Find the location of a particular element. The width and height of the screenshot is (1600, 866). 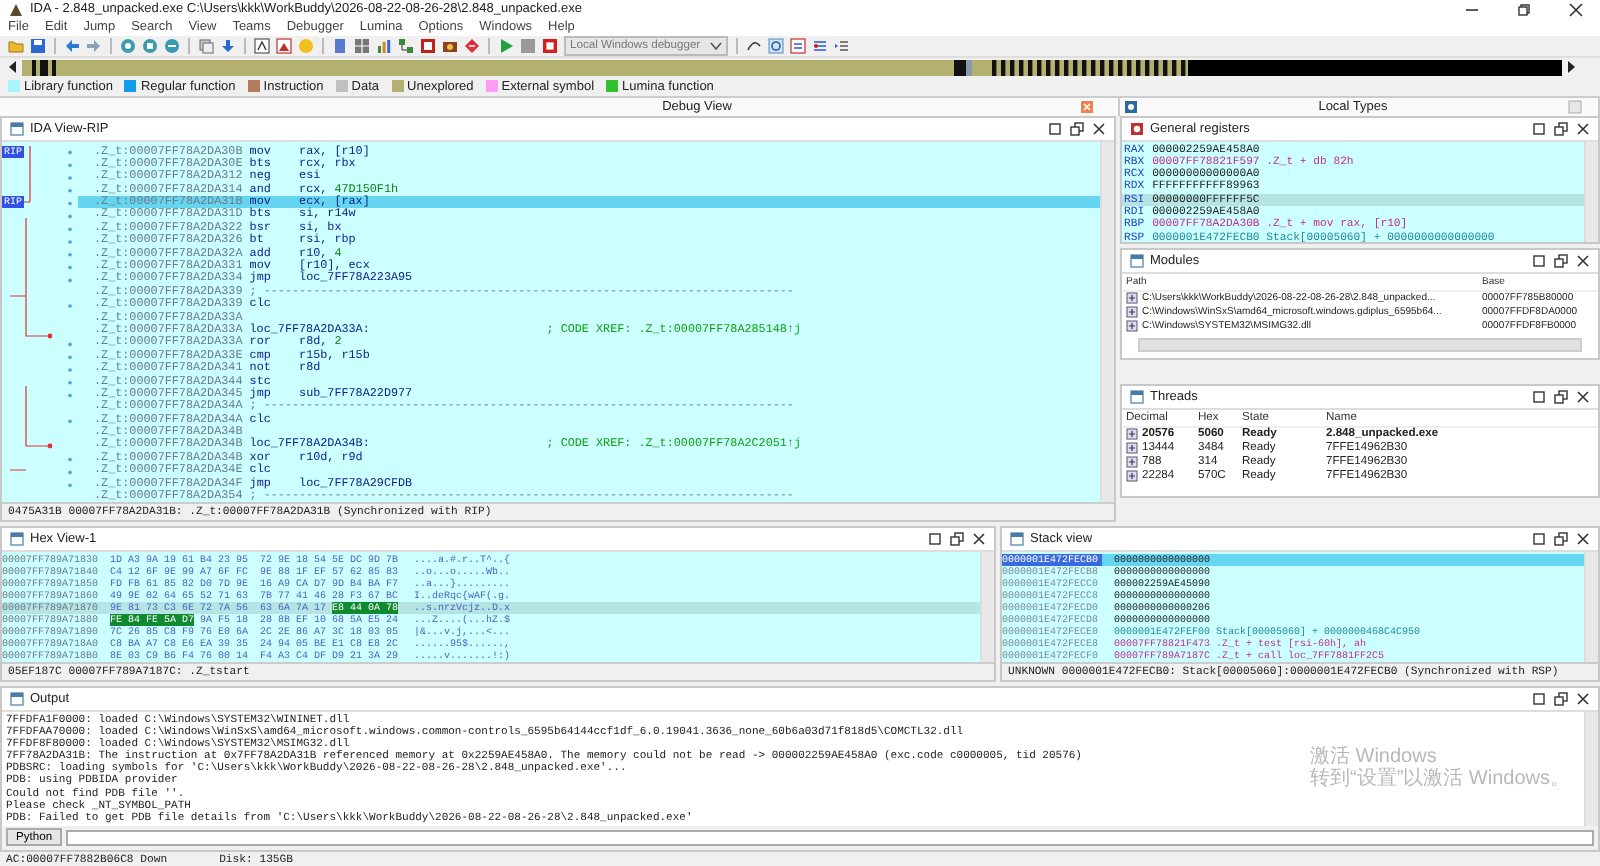

navigation-band-drawing is located at coordinates (792, 67).